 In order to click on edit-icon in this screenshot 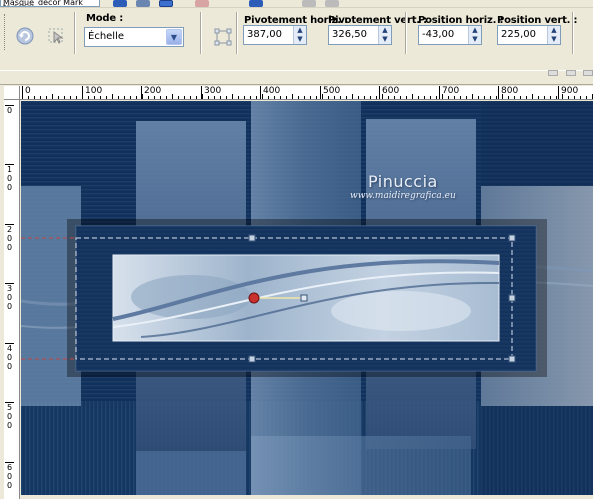, I will do `click(143, 3)`.